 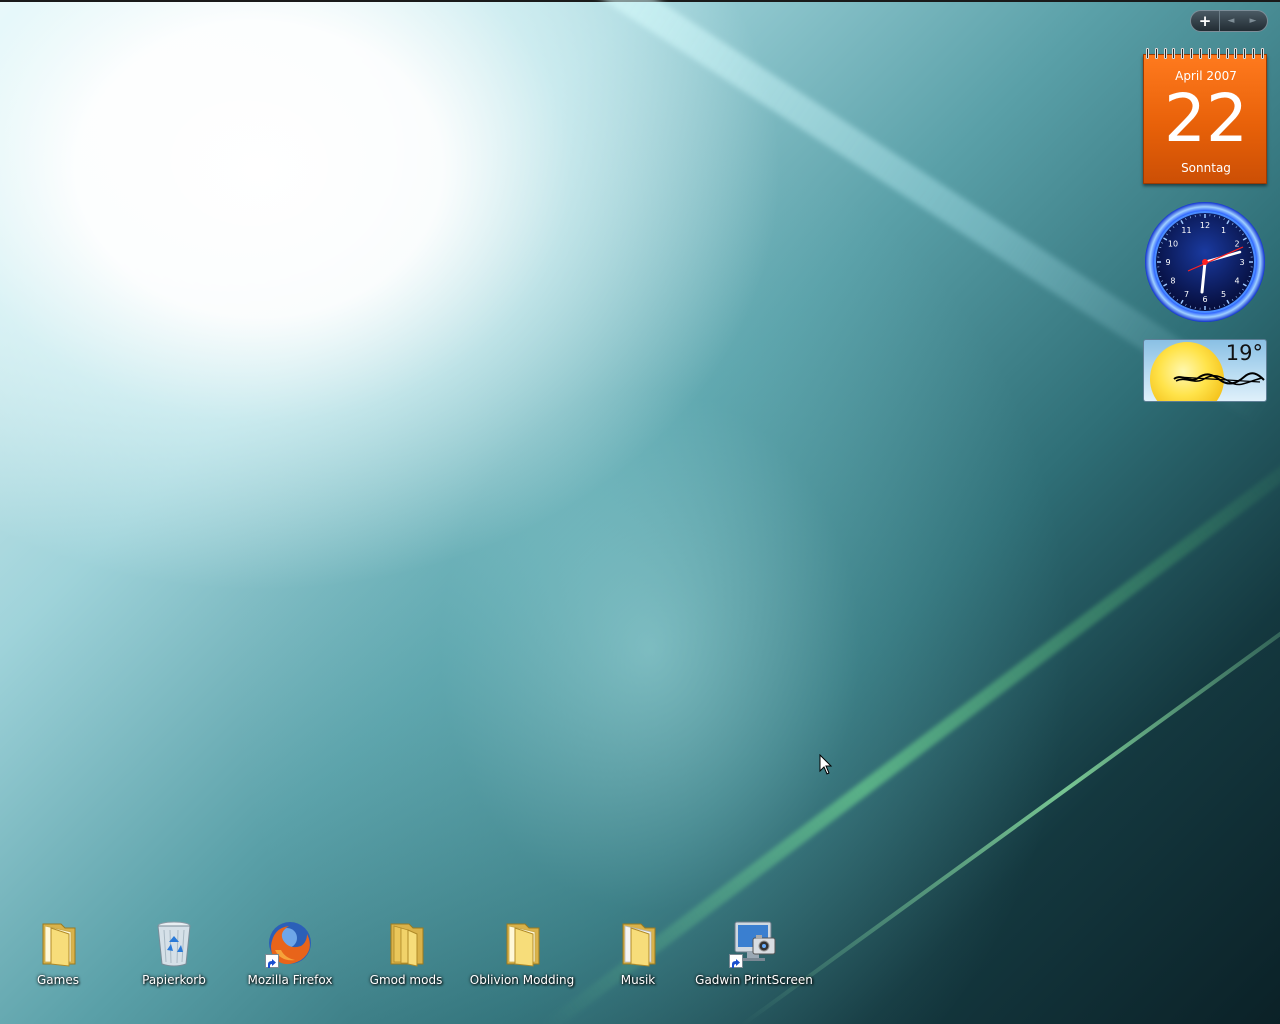 What do you see at coordinates (290, 943) in the screenshot?
I see `firefox-icon` at bounding box center [290, 943].